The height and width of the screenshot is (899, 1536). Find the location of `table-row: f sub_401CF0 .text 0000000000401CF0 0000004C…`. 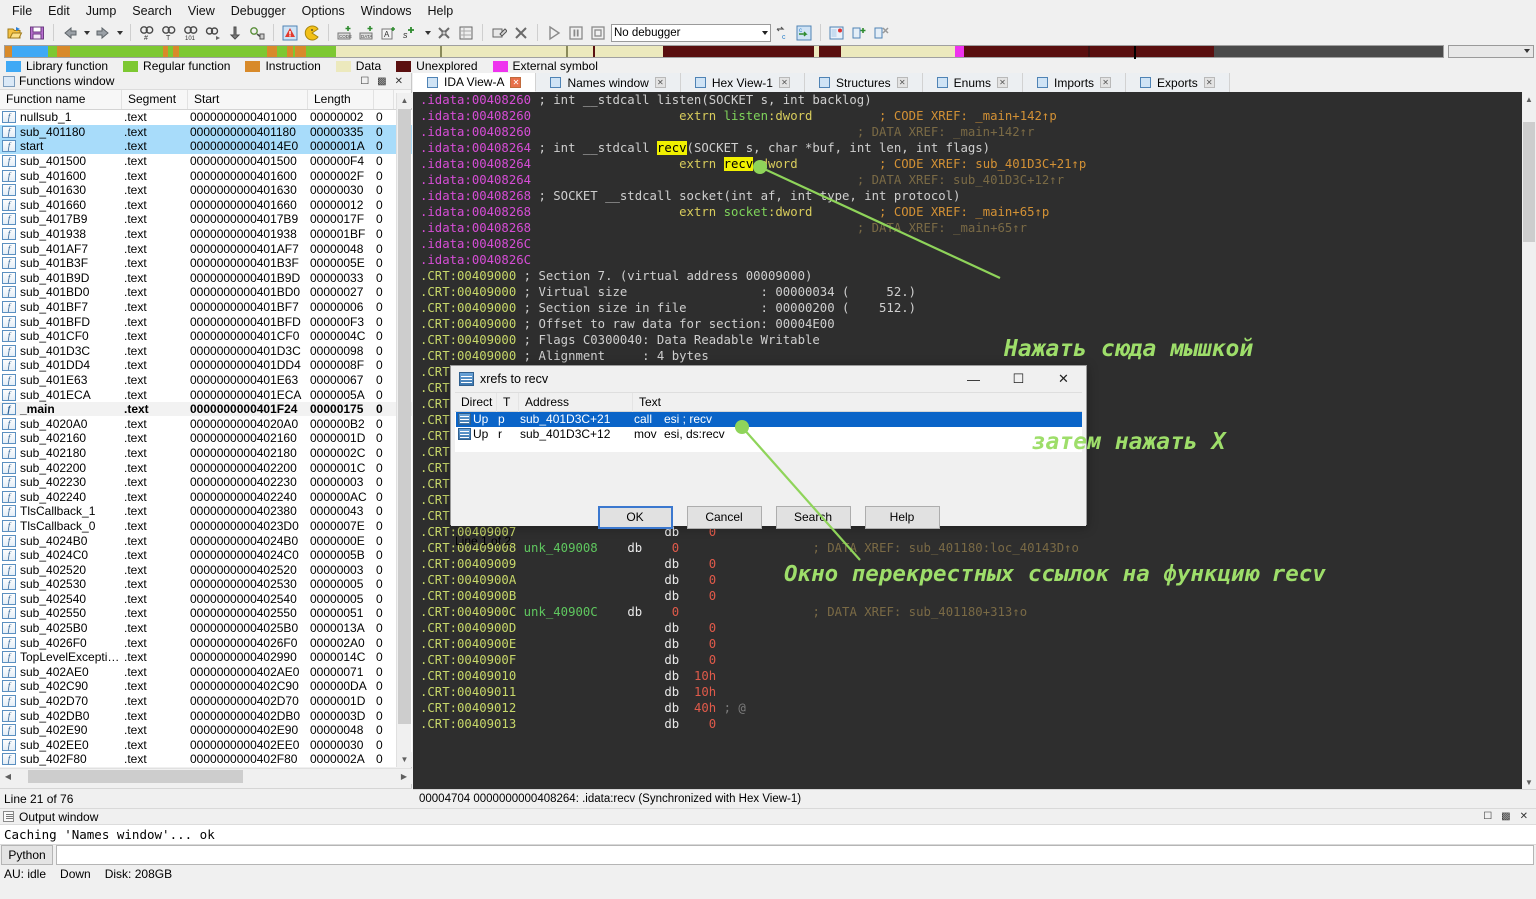

table-row: f sub_401CF0 .text 0000000000401CF0 0000004C… is located at coordinates (206, 336).